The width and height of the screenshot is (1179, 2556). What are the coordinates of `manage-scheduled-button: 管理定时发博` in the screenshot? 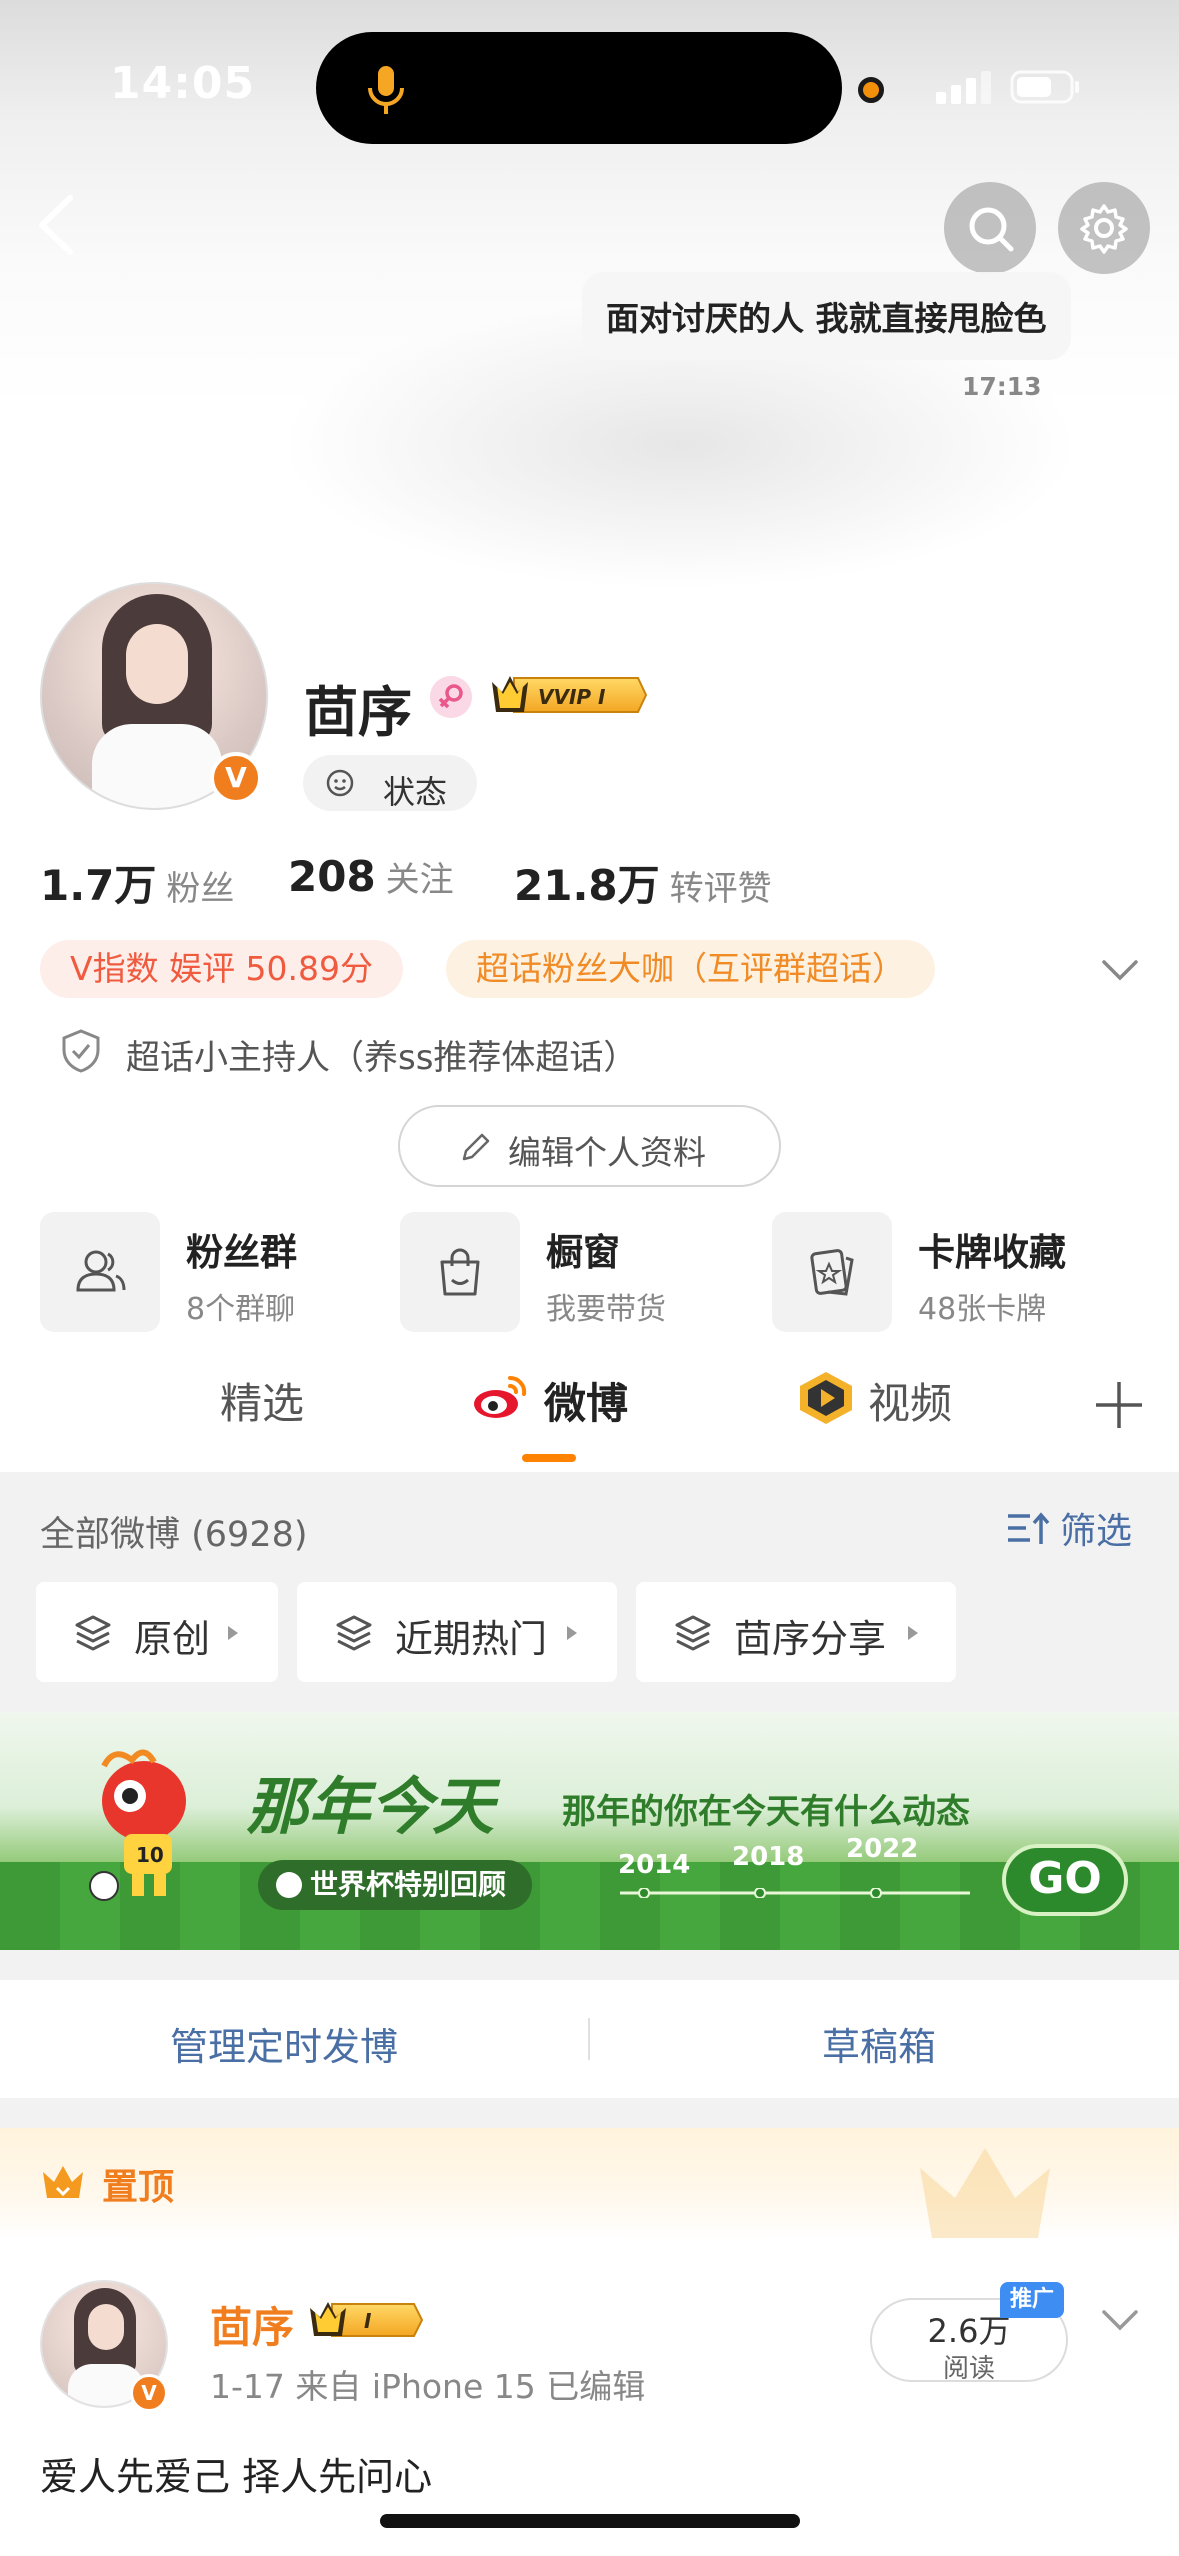 It's located at (284, 2043).